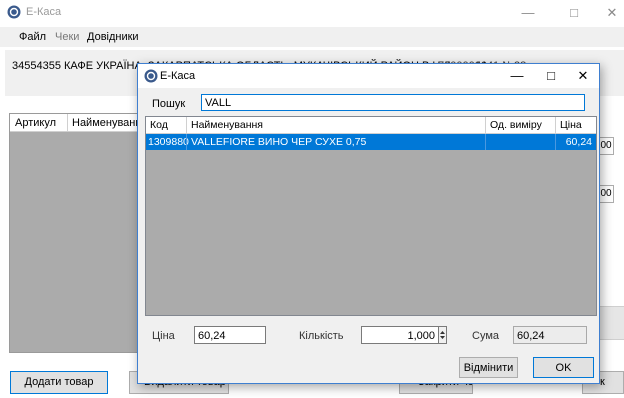 Image resolution: width=624 pixels, height=398 pixels. I want to click on column-name: Найменування, so click(227, 125).